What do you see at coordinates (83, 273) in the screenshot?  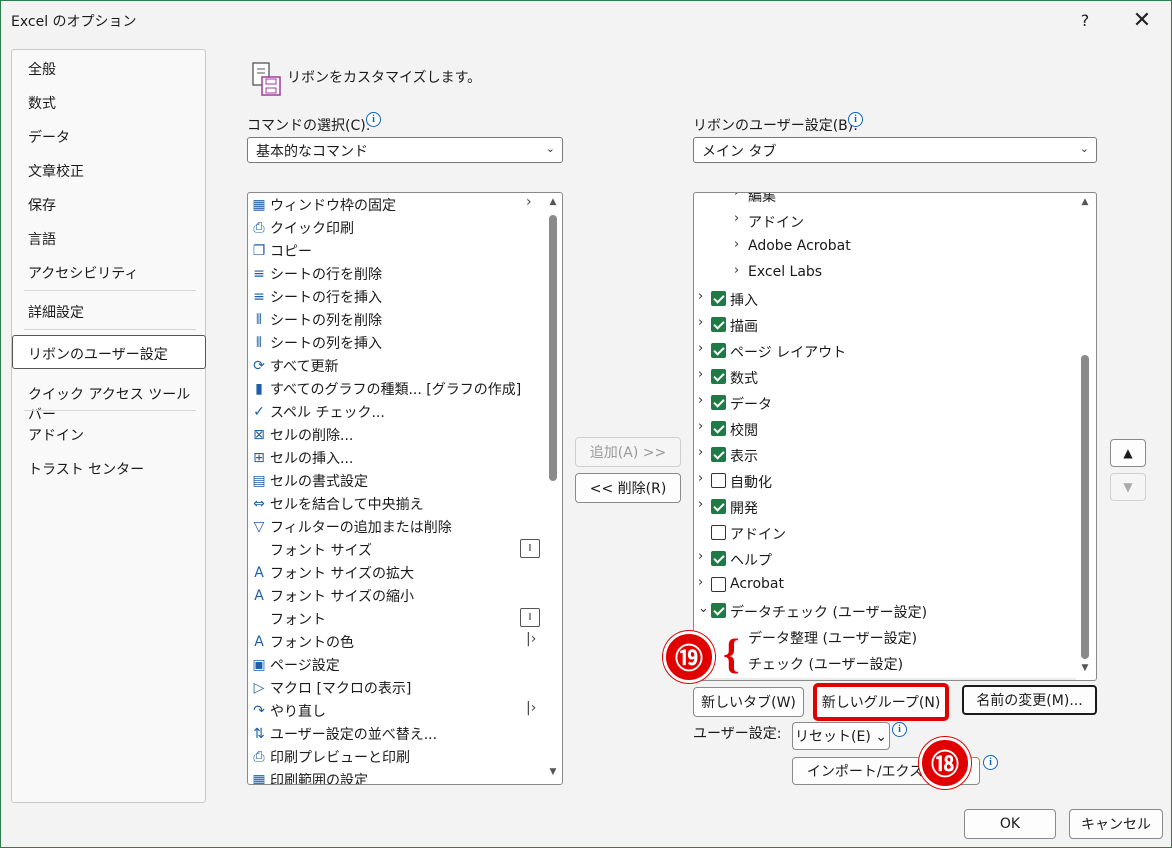 I see `nav-item-accessibility: アクセシビリティ` at bounding box center [83, 273].